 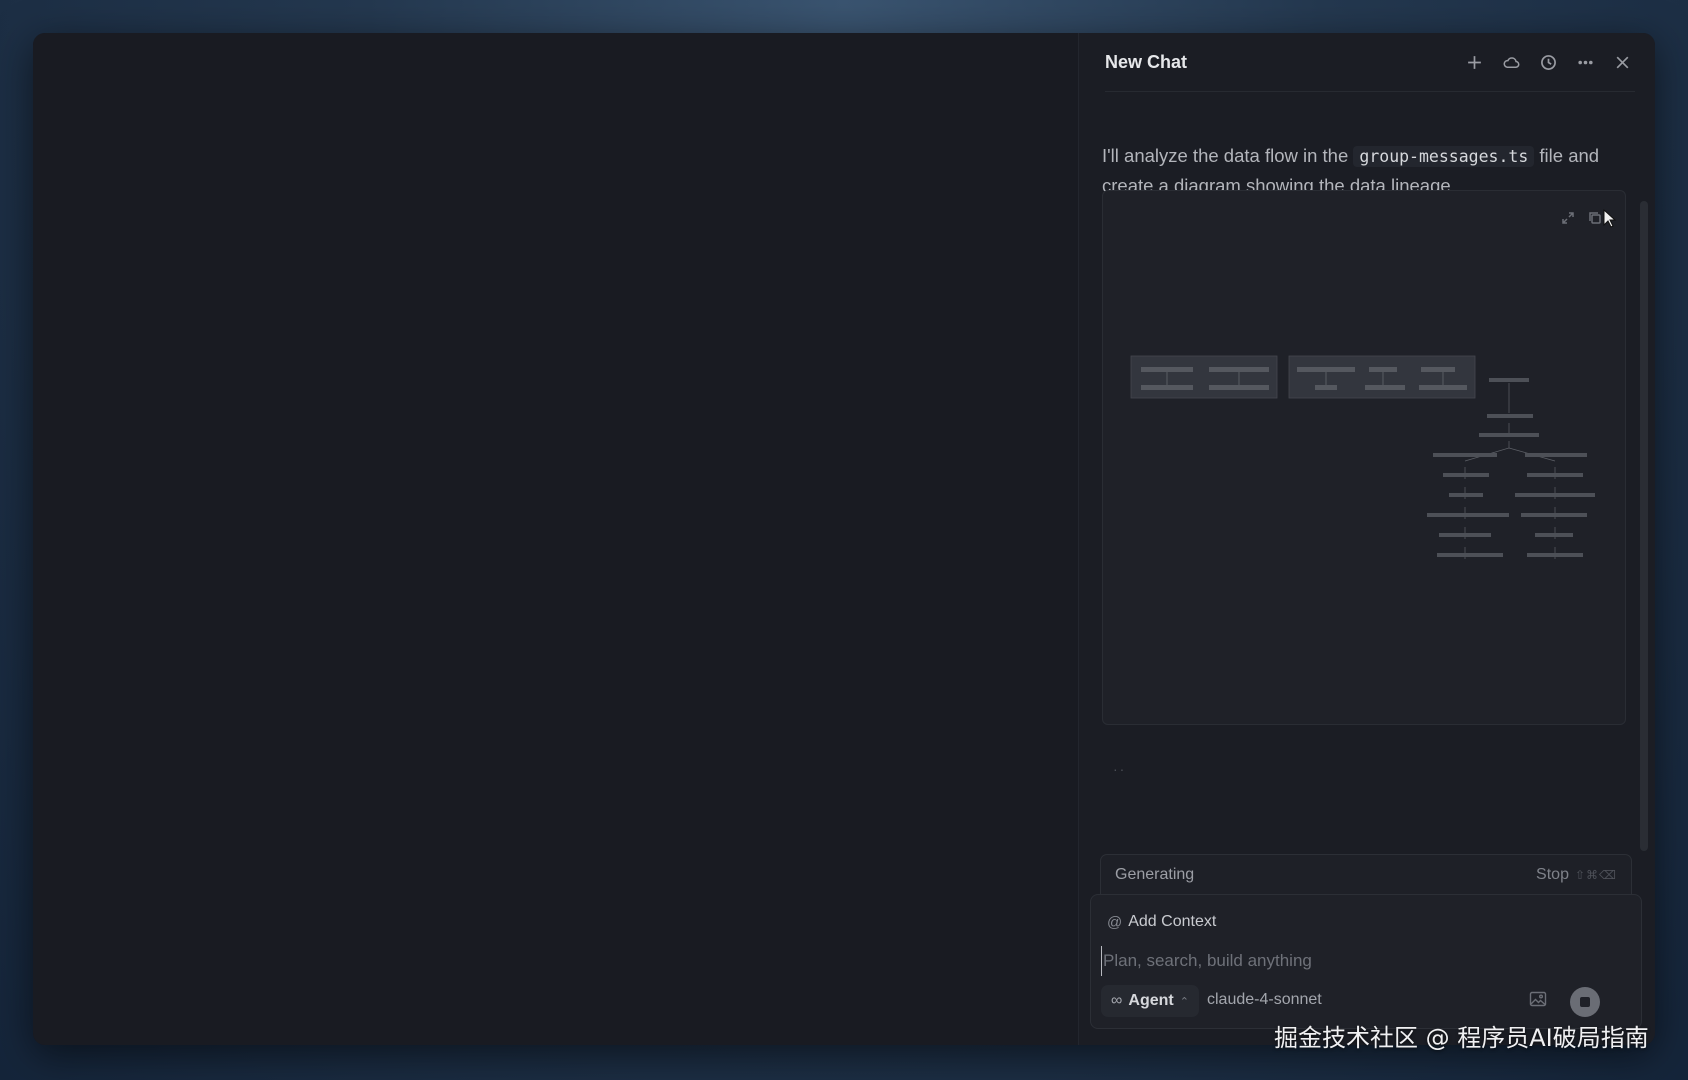 I want to click on model-selector: claude-4-sonnet, so click(x=1264, y=1000).